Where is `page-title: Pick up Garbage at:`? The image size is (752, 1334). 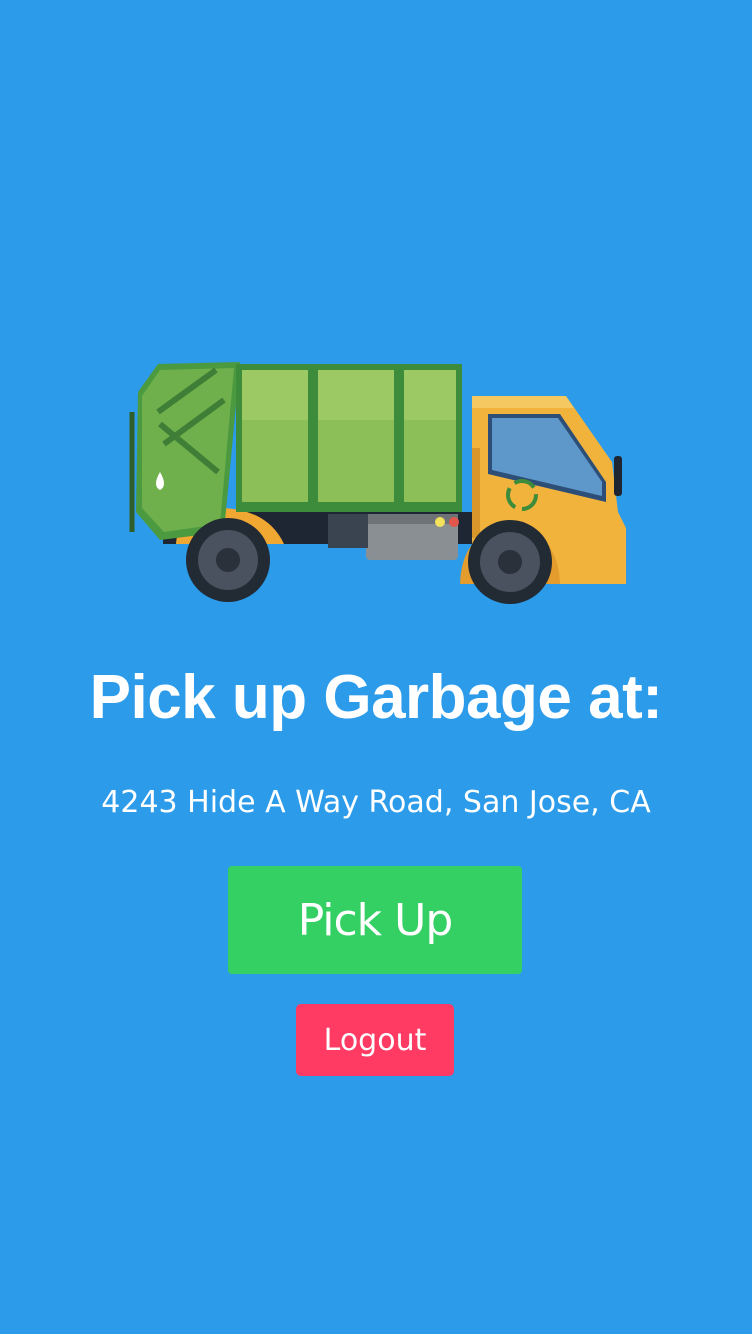
page-title: Pick up Garbage at: is located at coordinates (376, 697).